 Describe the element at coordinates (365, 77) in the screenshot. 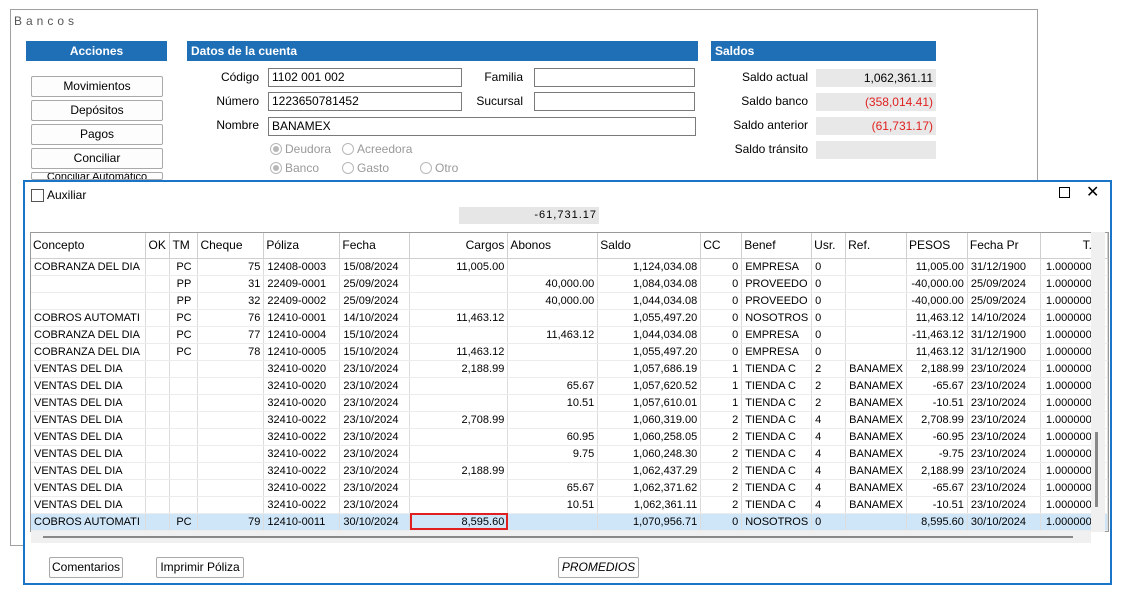

I see `codigo-field: 1102 001 002` at that location.